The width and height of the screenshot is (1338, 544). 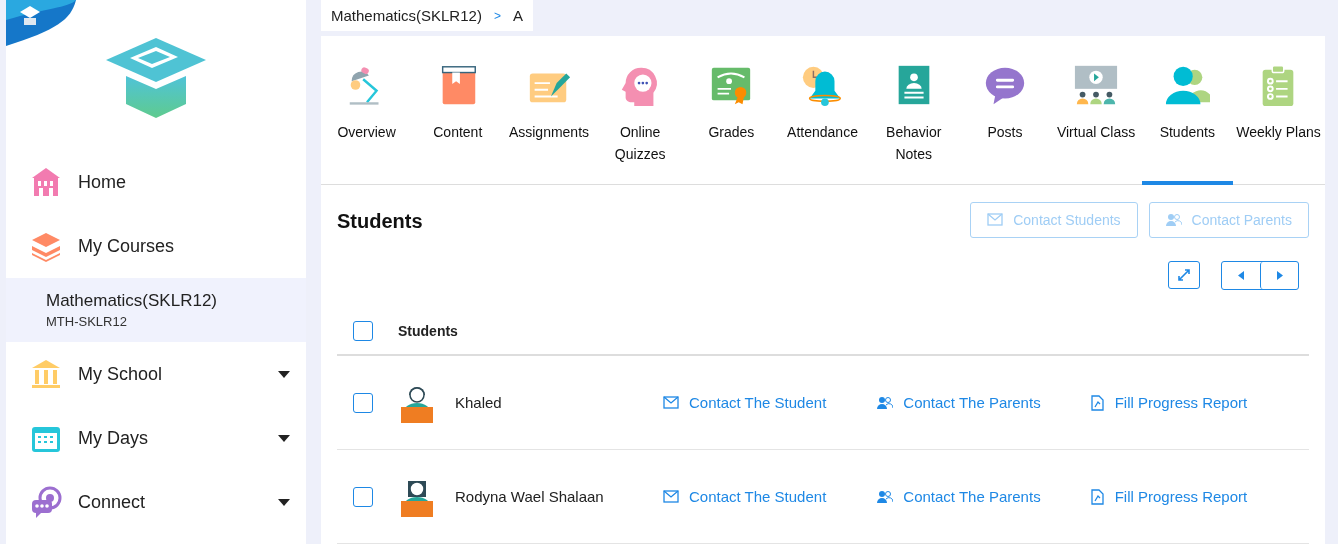 What do you see at coordinates (822, 110) in the screenshot?
I see `nav-tab: Attendance` at bounding box center [822, 110].